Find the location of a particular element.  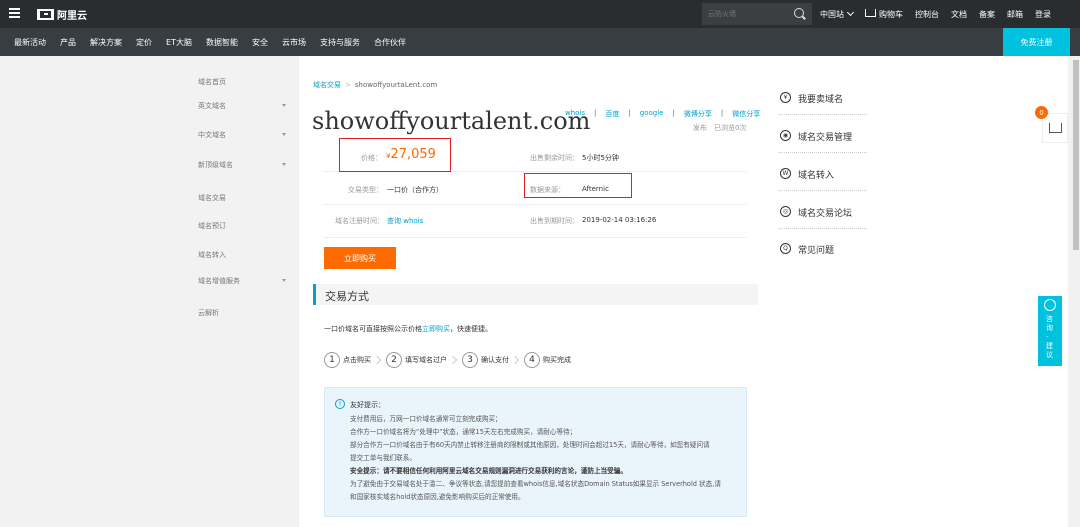

sidebar-item-domain-reserve: 域名预订 is located at coordinates (242, 226).